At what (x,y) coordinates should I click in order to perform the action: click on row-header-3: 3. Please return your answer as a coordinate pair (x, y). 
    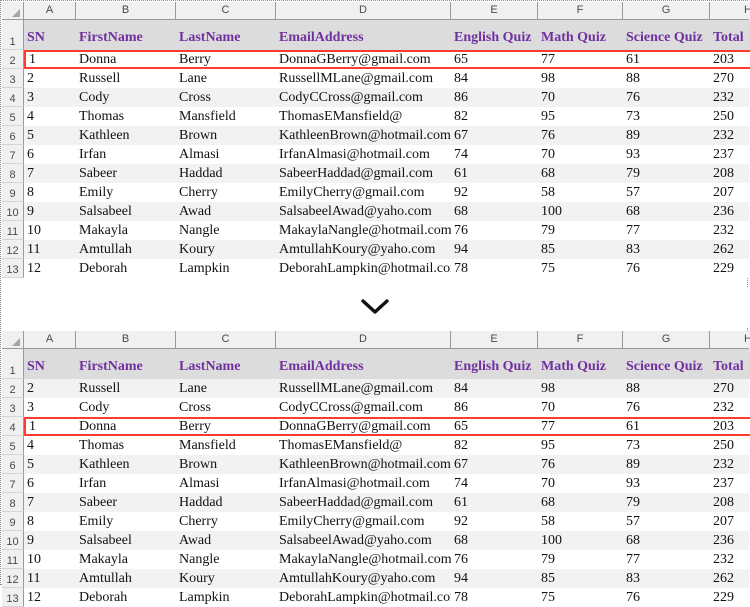
    Looking at the image, I should click on (13, 407).